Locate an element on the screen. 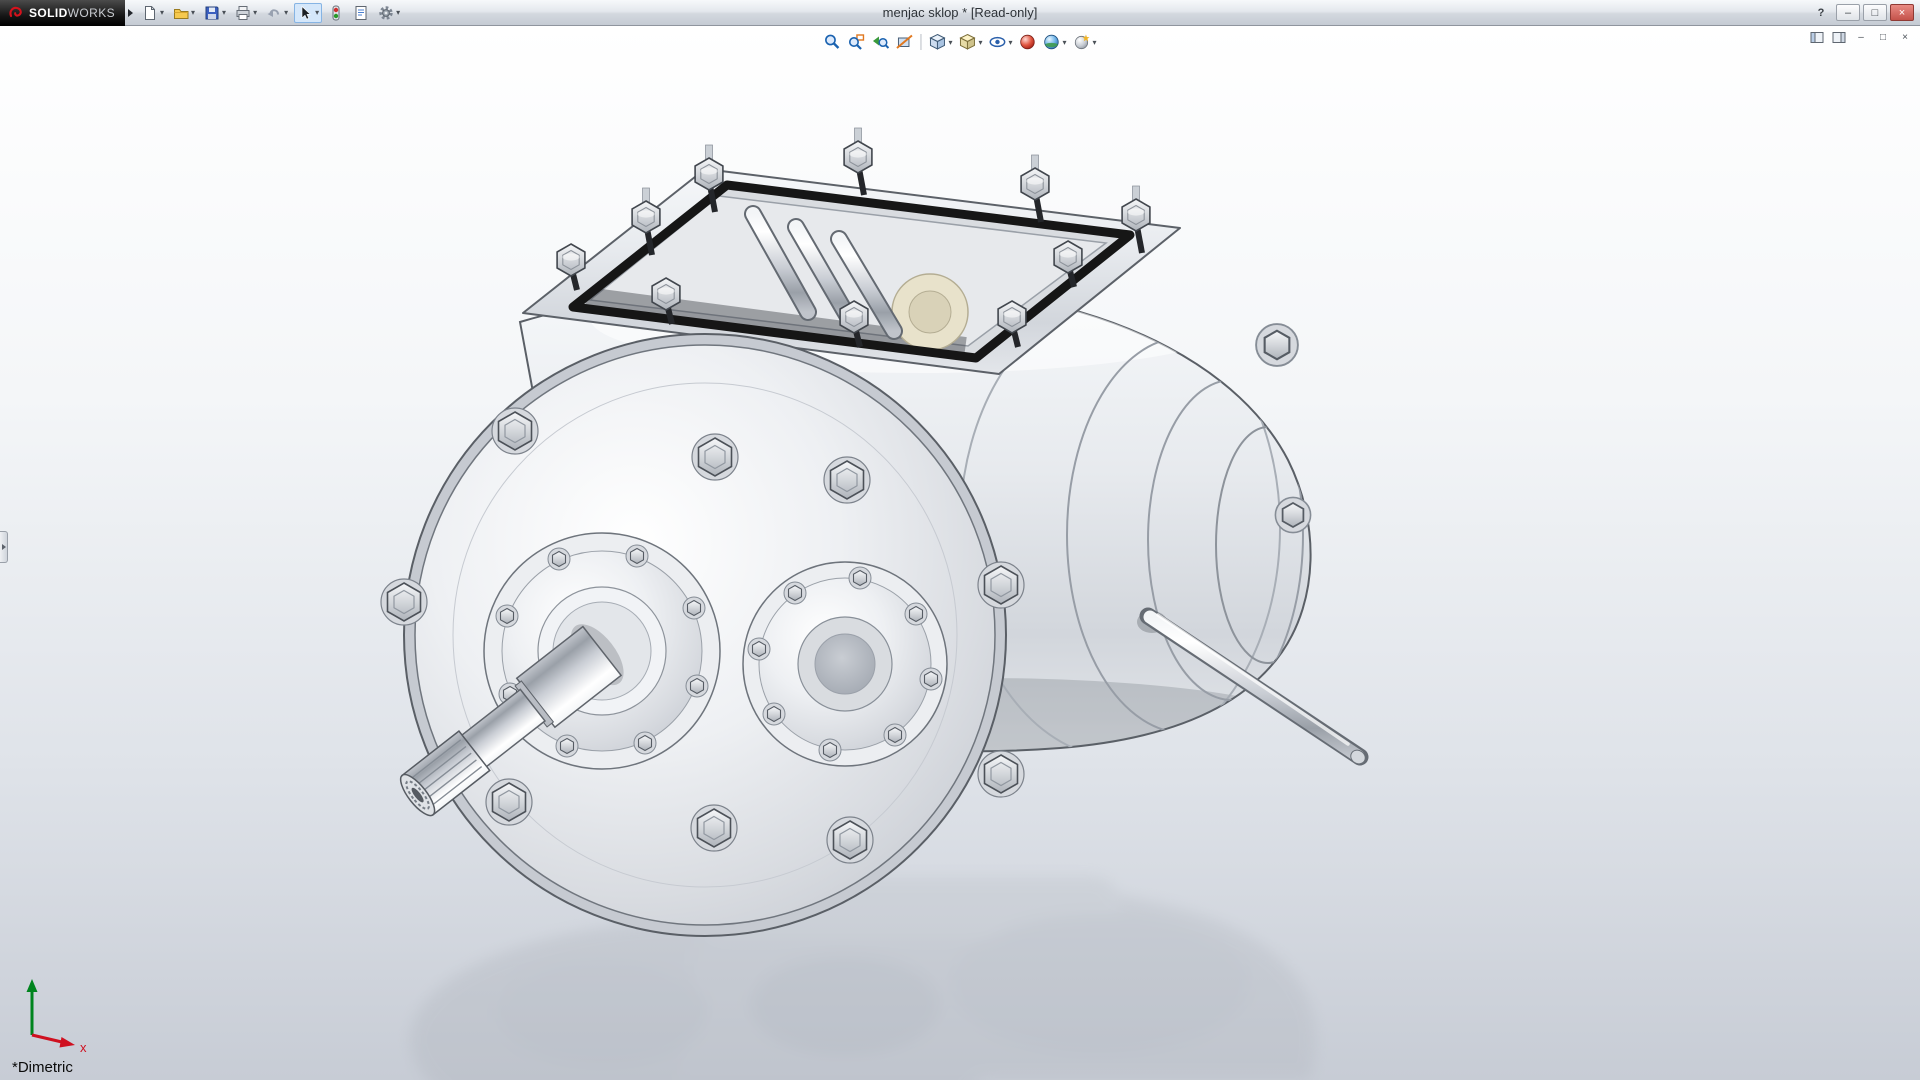 The width and height of the screenshot is (1920, 1080). options-button is located at coordinates (389, 13).